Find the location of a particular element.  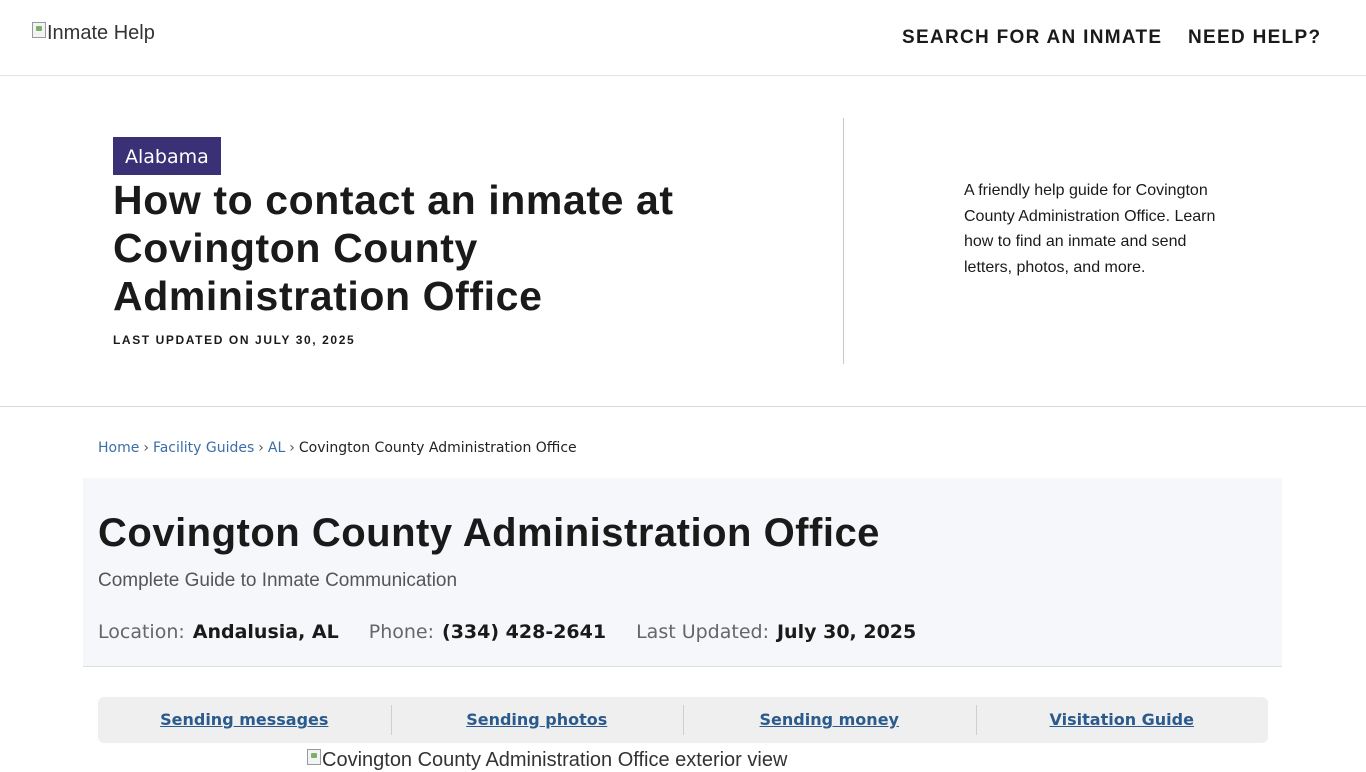

site-logo-alt-text: Inmate Help is located at coordinates (101, 33).